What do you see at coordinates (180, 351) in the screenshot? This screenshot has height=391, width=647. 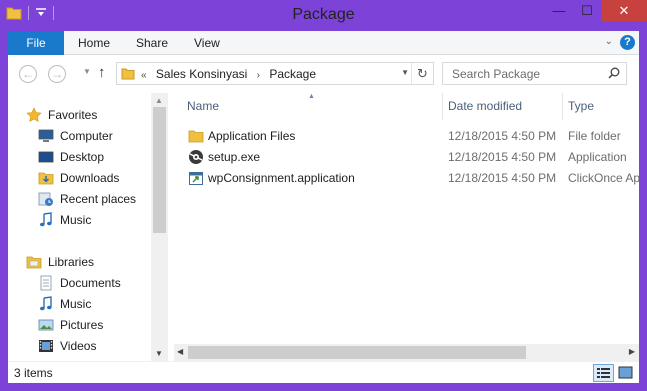 I see `scroll-left-icon: ◀` at bounding box center [180, 351].